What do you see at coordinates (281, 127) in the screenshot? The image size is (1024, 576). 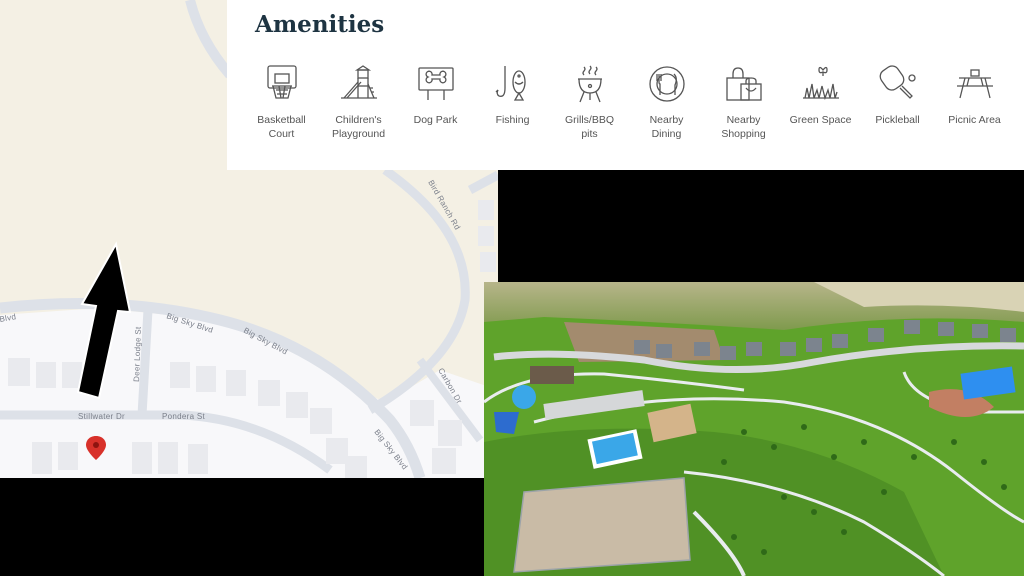 I see `amenity-label: Basketball Court` at bounding box center [281, 127].